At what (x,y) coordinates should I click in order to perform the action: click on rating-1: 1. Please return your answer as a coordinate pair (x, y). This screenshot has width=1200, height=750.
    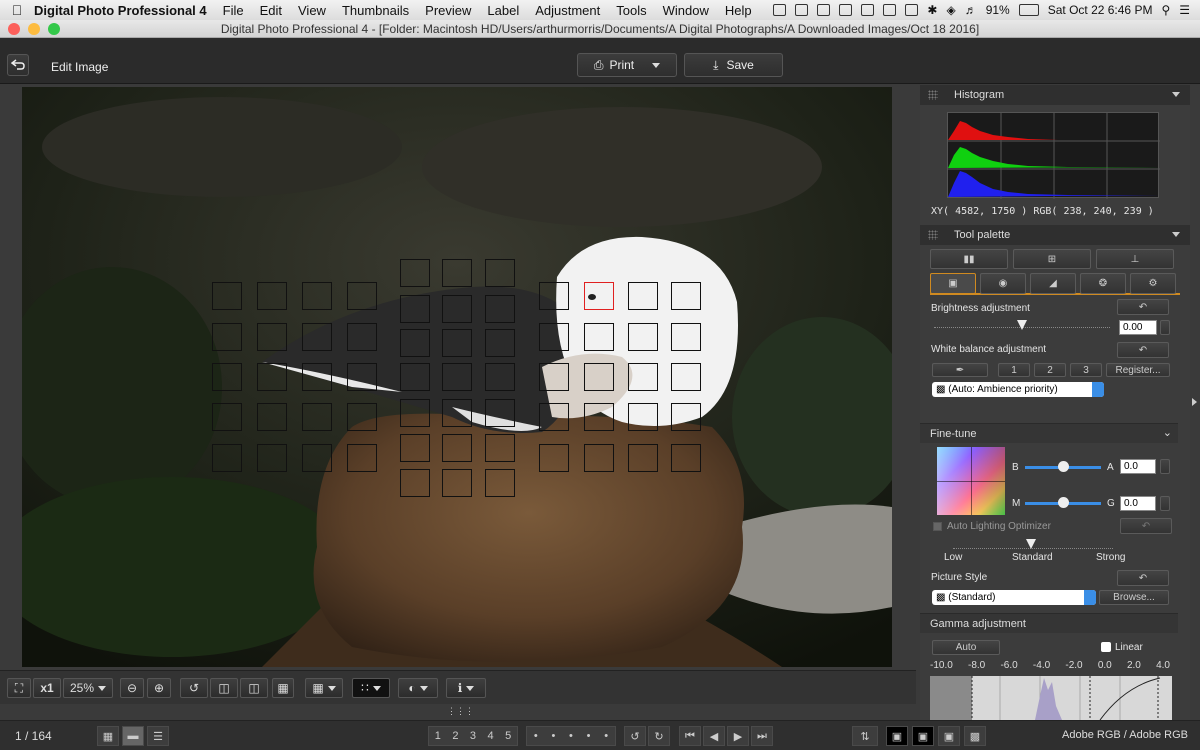
    Looking at the image, I should click on (438, 736).